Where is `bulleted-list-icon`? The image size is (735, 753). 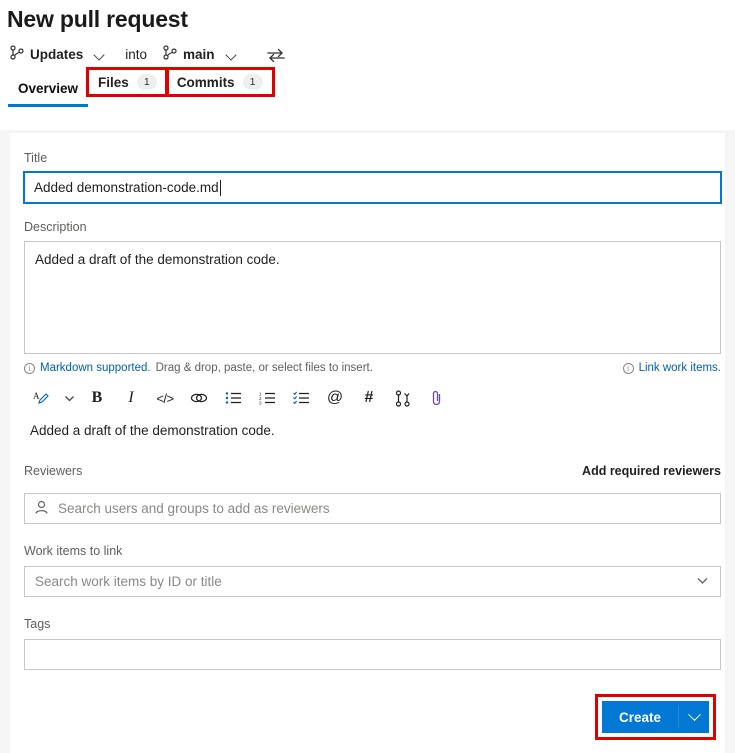 bulleted-list-icon is located at coordinates (233, 398).